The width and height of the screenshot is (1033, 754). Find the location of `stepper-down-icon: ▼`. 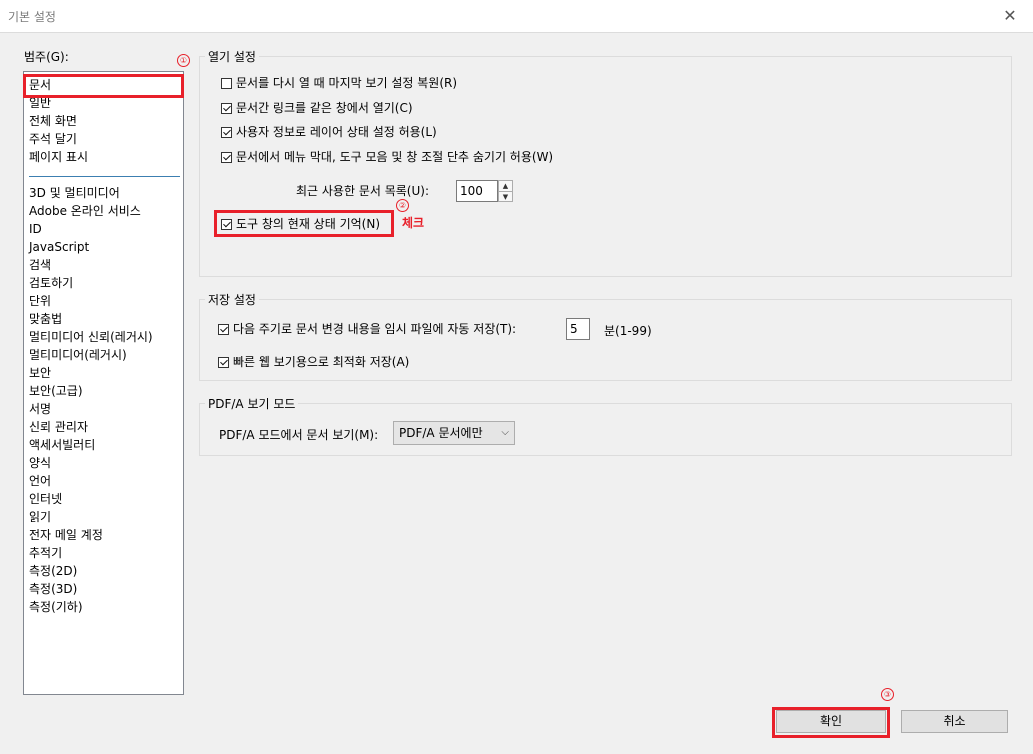

stepper-down-icon: ▼ is located at coordinates (505, 197).